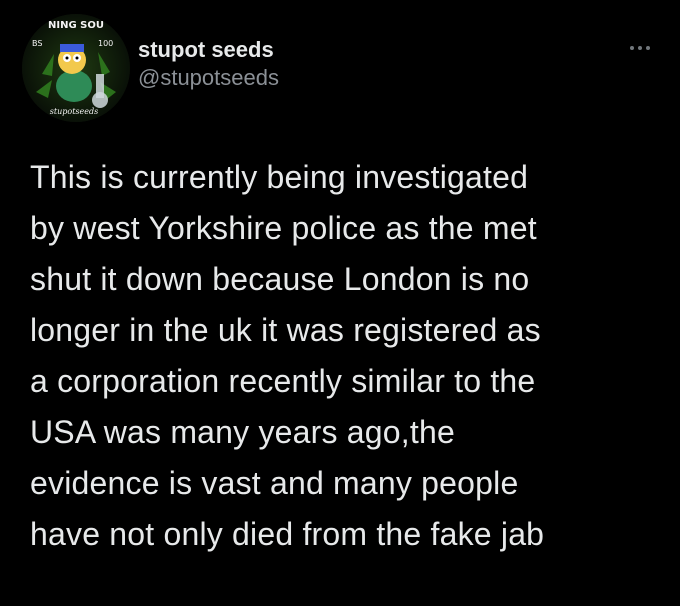 Image resolution: width=680 pixels, height=606 pixels. I want to click on avatar-top-text: NING SOU, so click(76, 25).